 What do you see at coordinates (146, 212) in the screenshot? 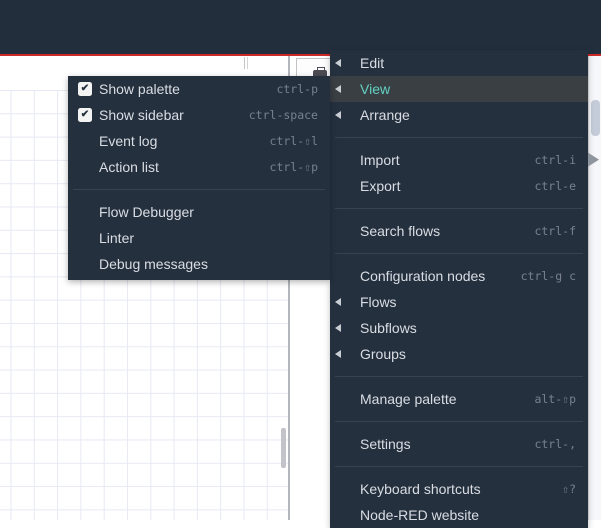
I see `menu-item-label: Flow Debugger` at bounding box center [146, 212].